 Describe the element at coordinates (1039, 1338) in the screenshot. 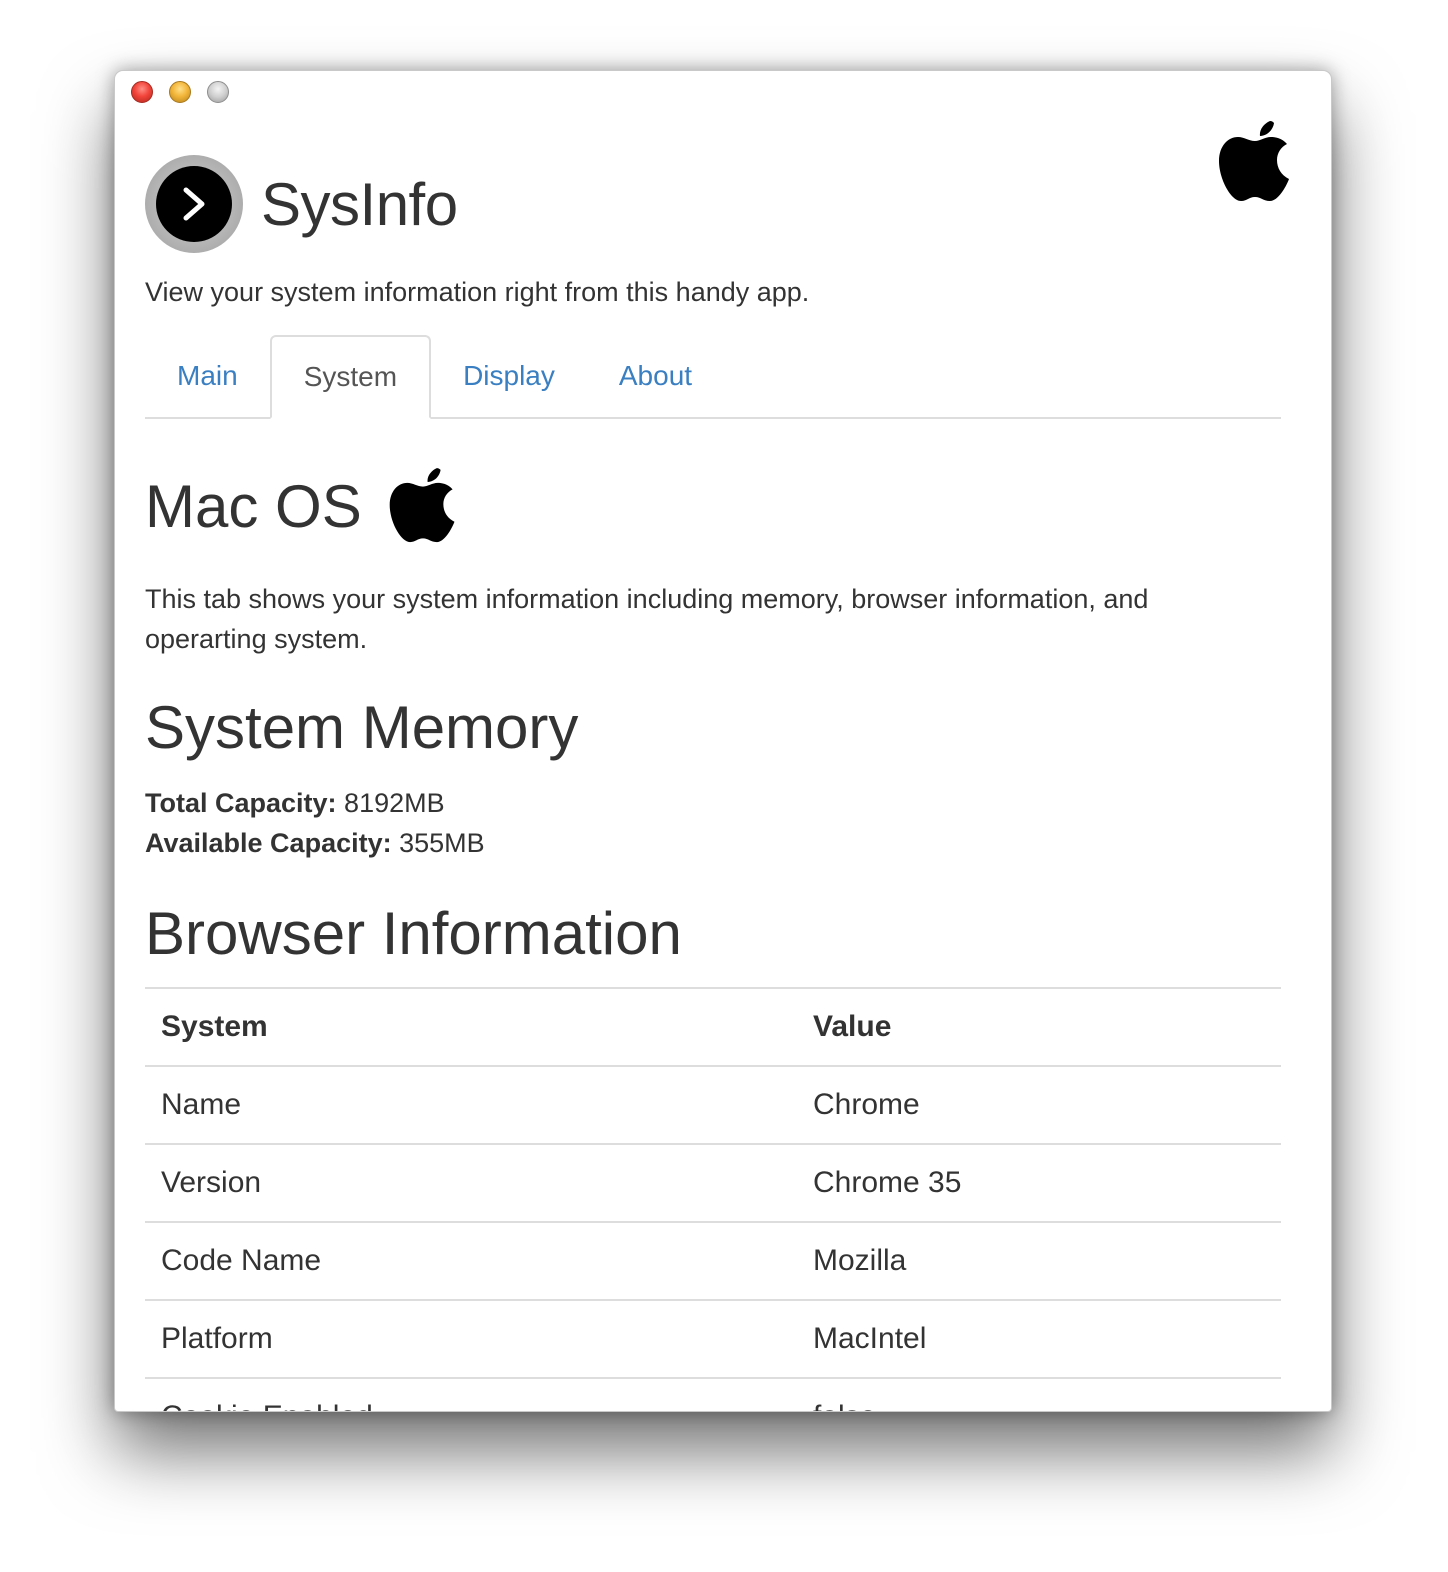

I see `row-value: MacIntel` at that location.